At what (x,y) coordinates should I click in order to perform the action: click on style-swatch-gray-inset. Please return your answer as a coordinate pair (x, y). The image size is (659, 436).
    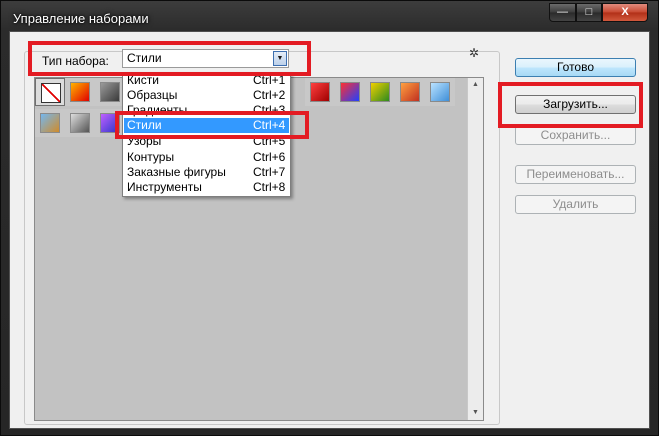
    Looking at the image, I should click on (110, 92).